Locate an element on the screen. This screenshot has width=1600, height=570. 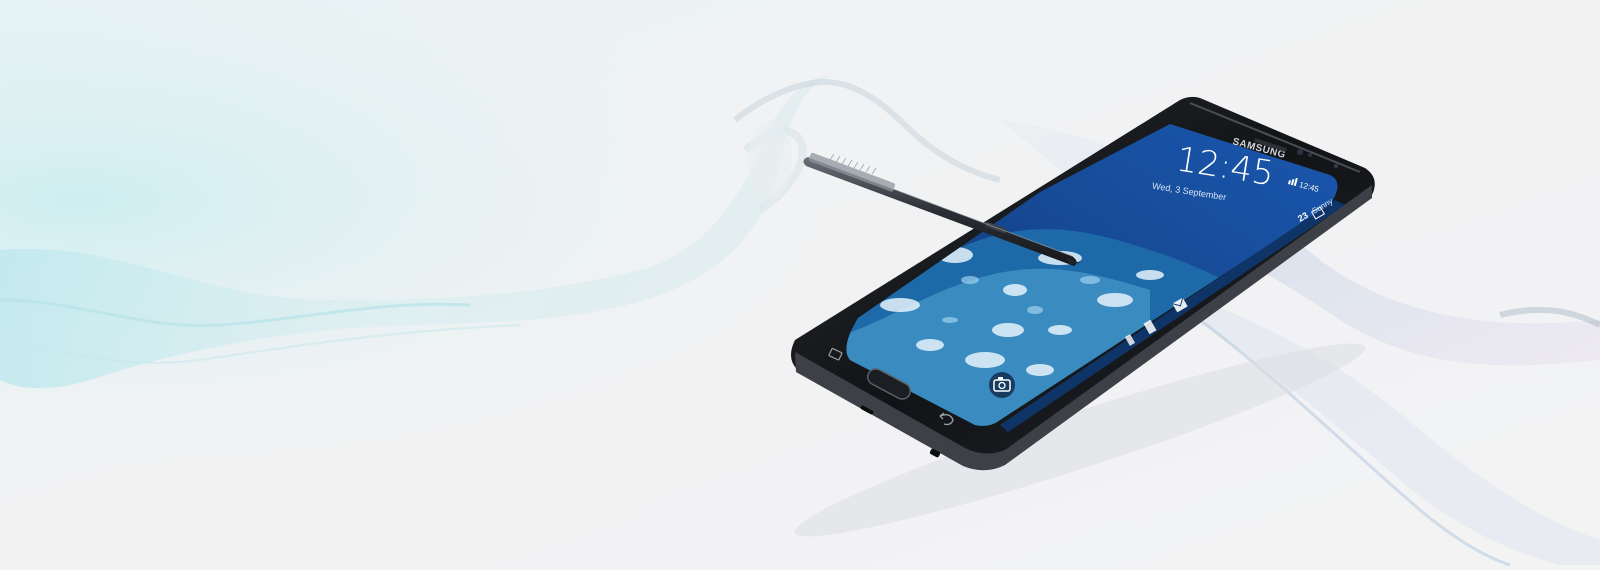
front-camera is located at coordinates (1300, 152).